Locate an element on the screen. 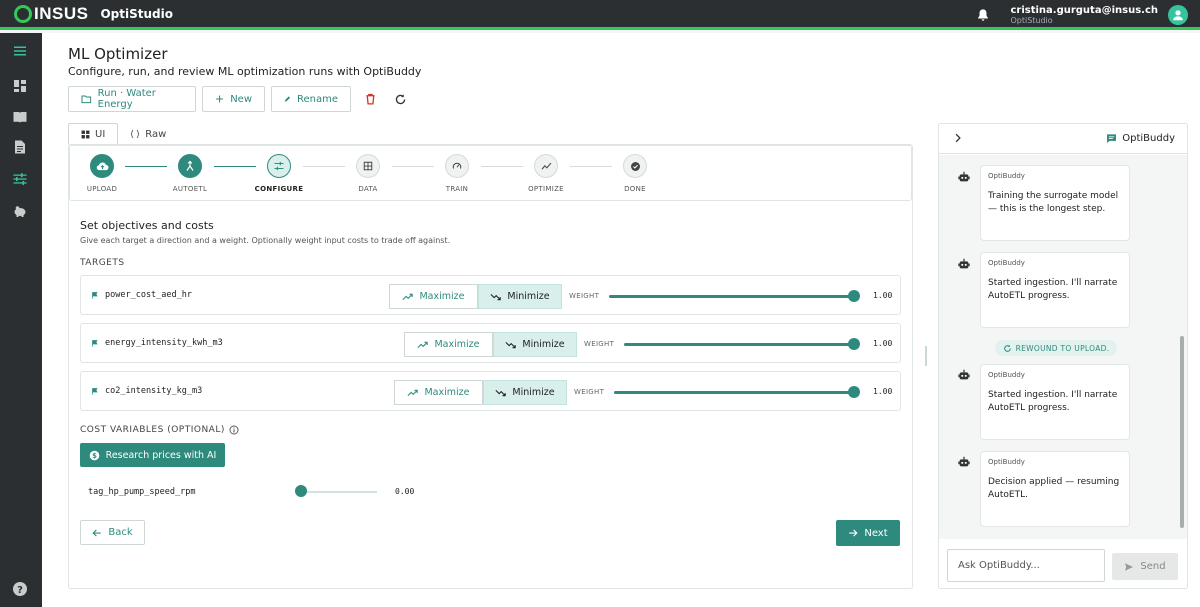  step-label: AUTOETL is located at coordinates (190, 189).